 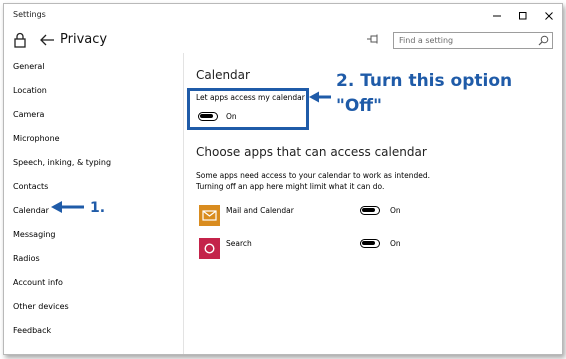 I want to click on close-icon, so click(x=549, y=15).